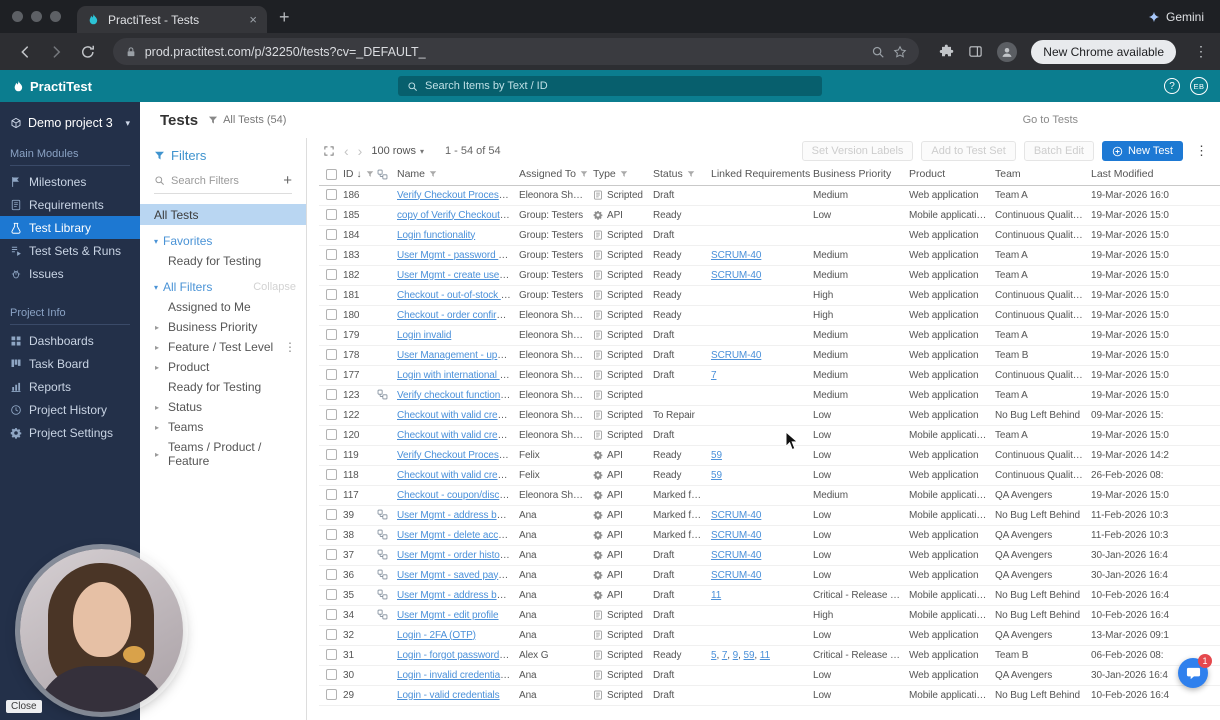 The height and width of the screenshot is (720, 1220). I want to click on help-button: ?, so click(1172, 86).